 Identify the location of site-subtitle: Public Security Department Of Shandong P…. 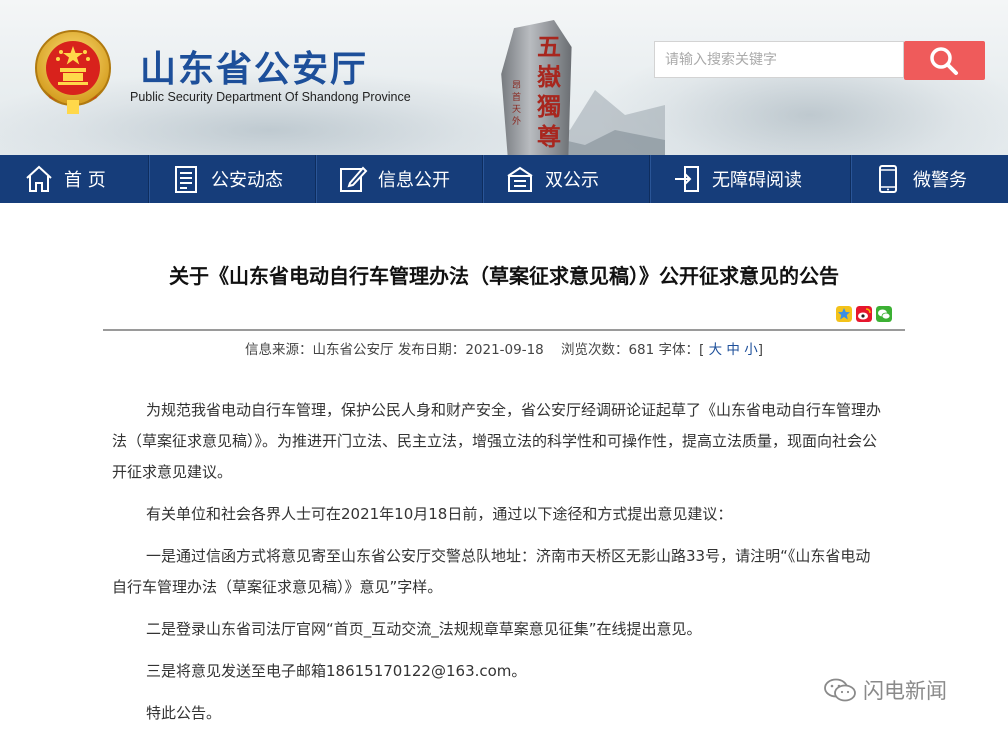
(270, 97).